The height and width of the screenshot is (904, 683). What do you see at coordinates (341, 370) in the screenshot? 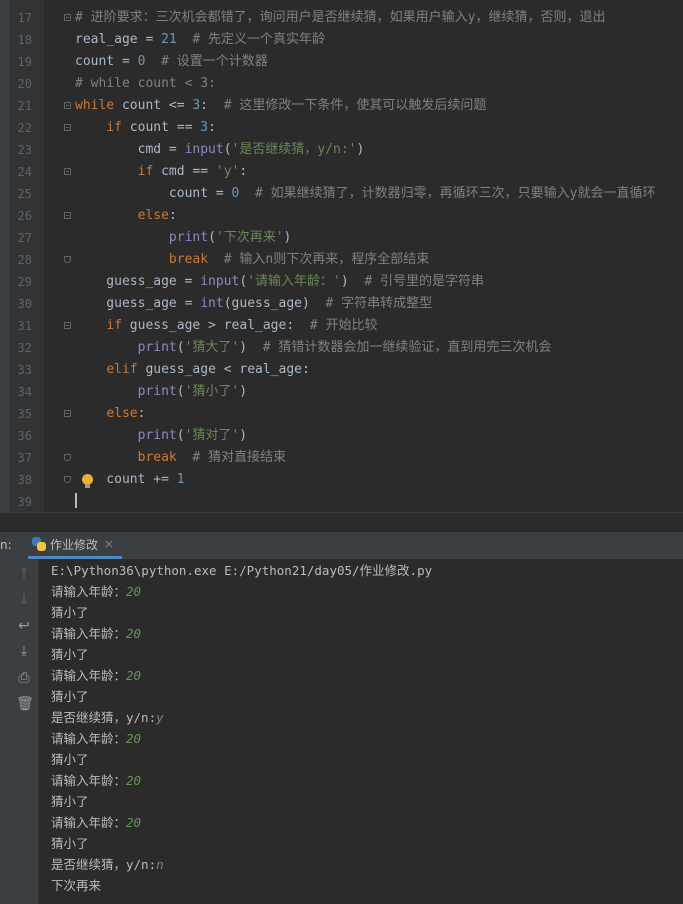
I see `code-line: 33 elif guess_age < real_age:` at bounding box center [341, 370].